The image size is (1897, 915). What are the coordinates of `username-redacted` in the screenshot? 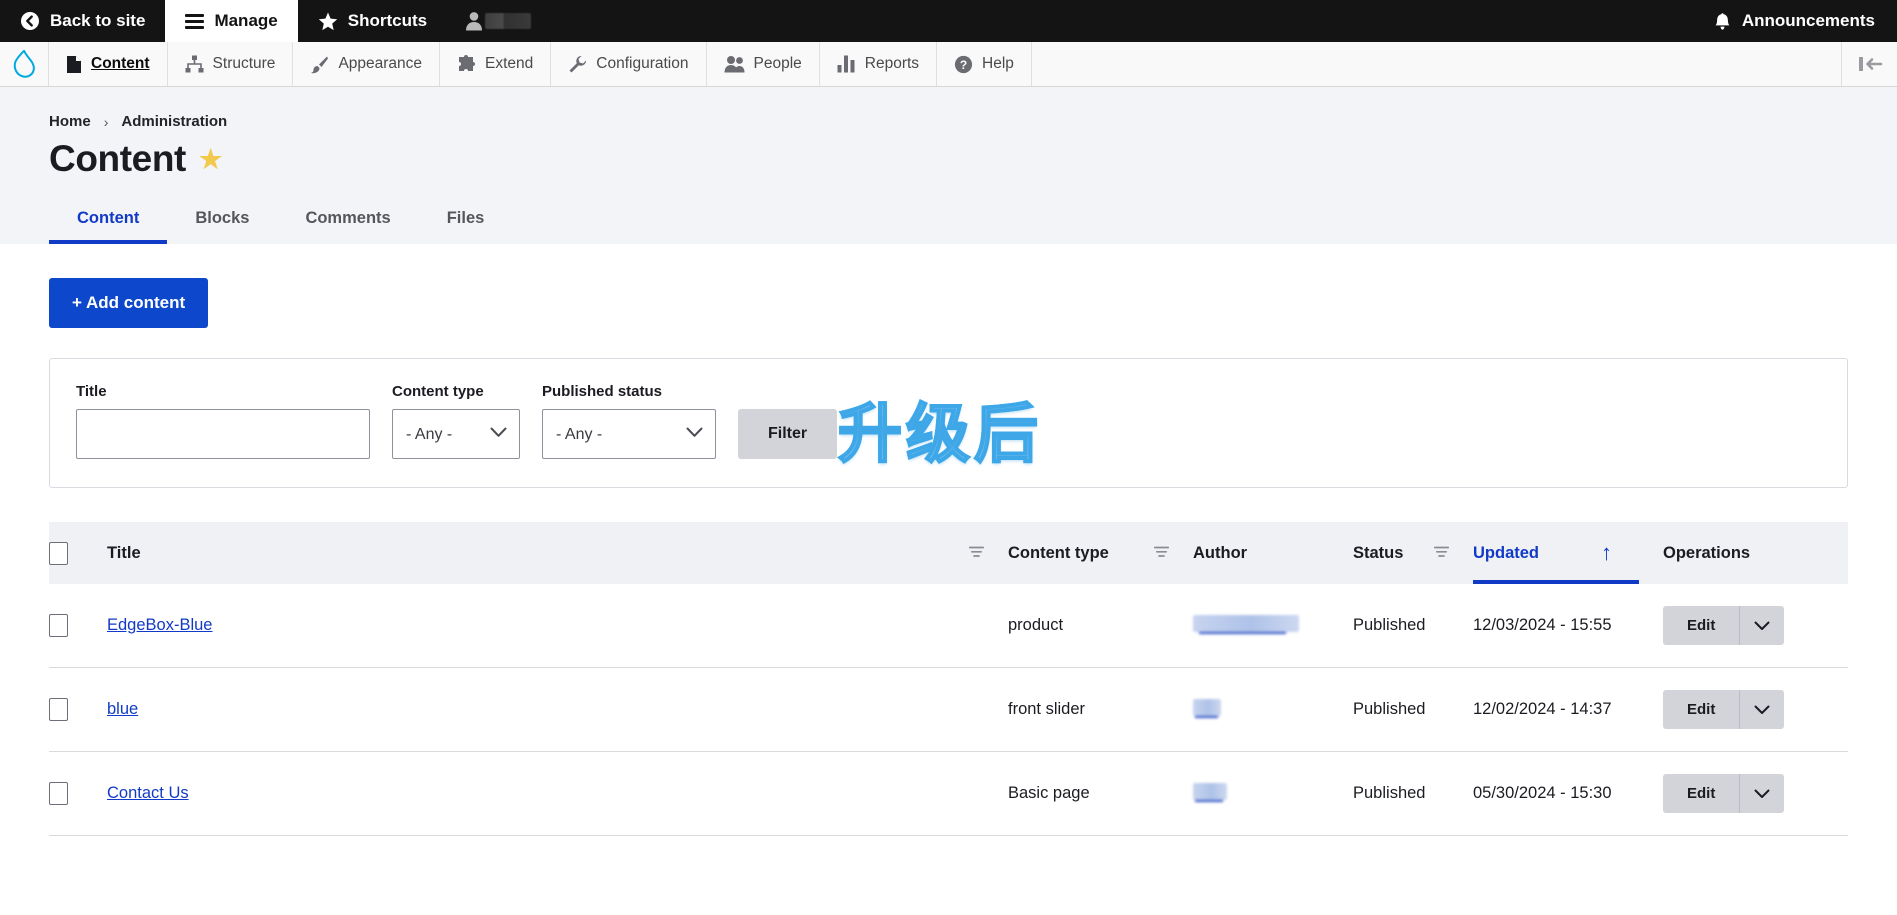 It's located at (508, 21).